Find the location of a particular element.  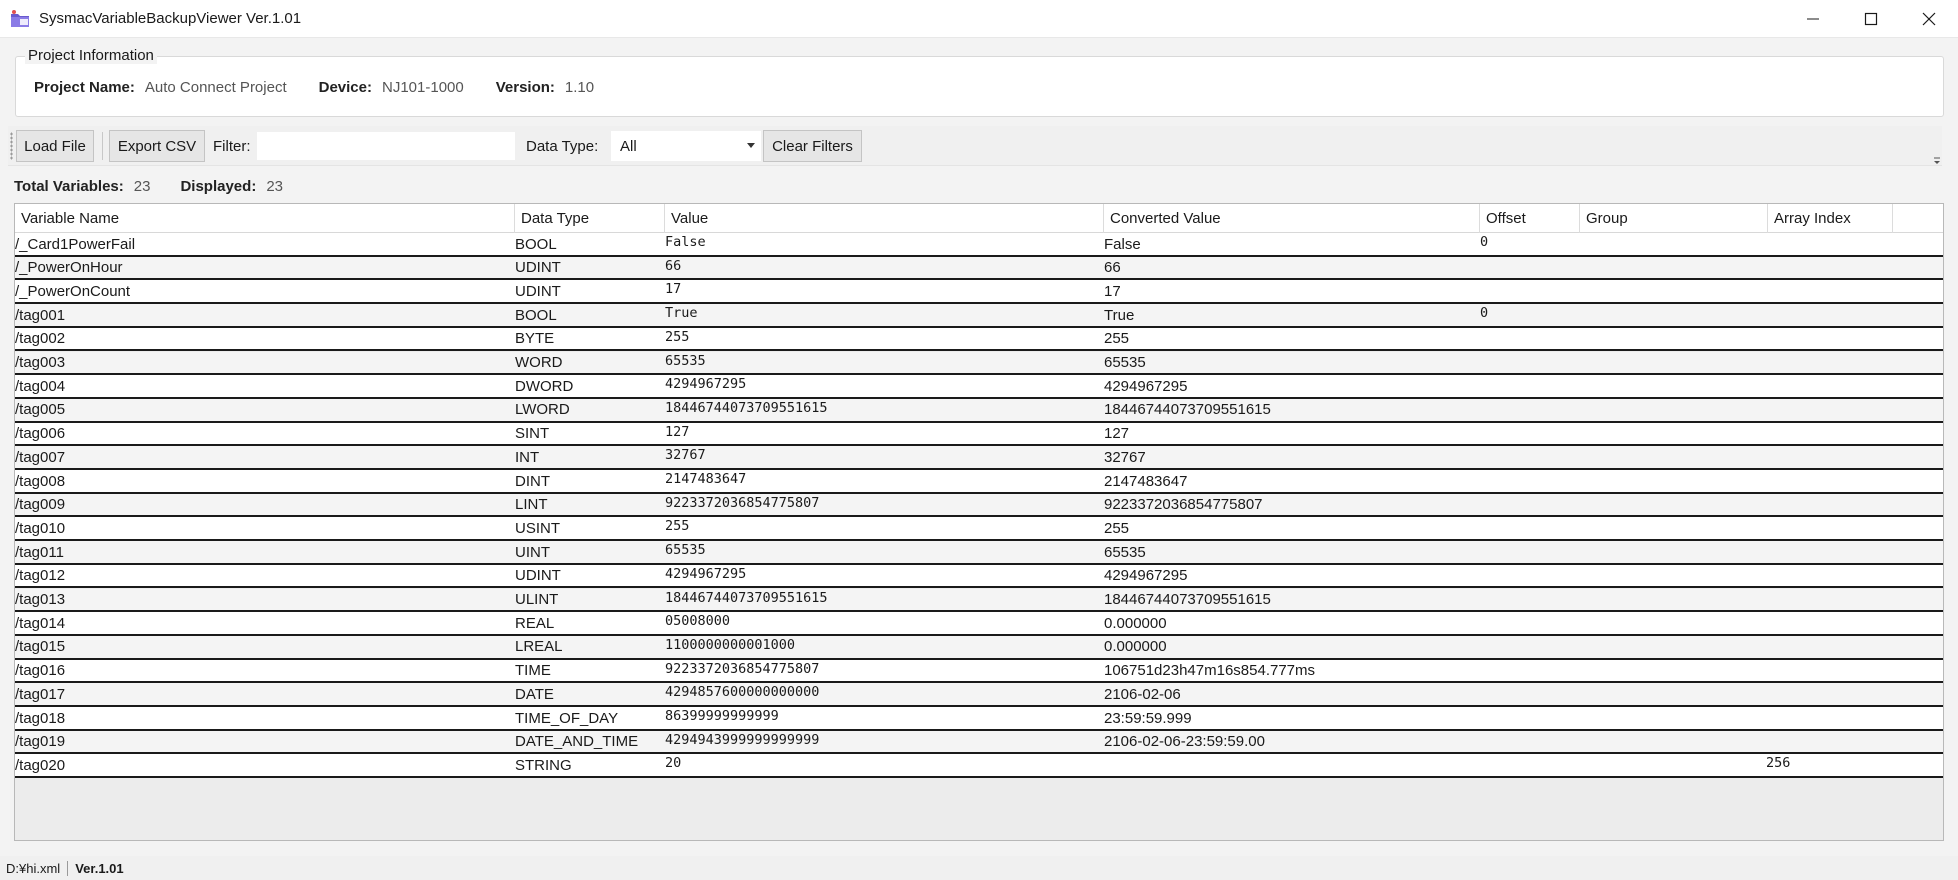

cell-variable-name: /tag009 is located at coordinates (40, 505).